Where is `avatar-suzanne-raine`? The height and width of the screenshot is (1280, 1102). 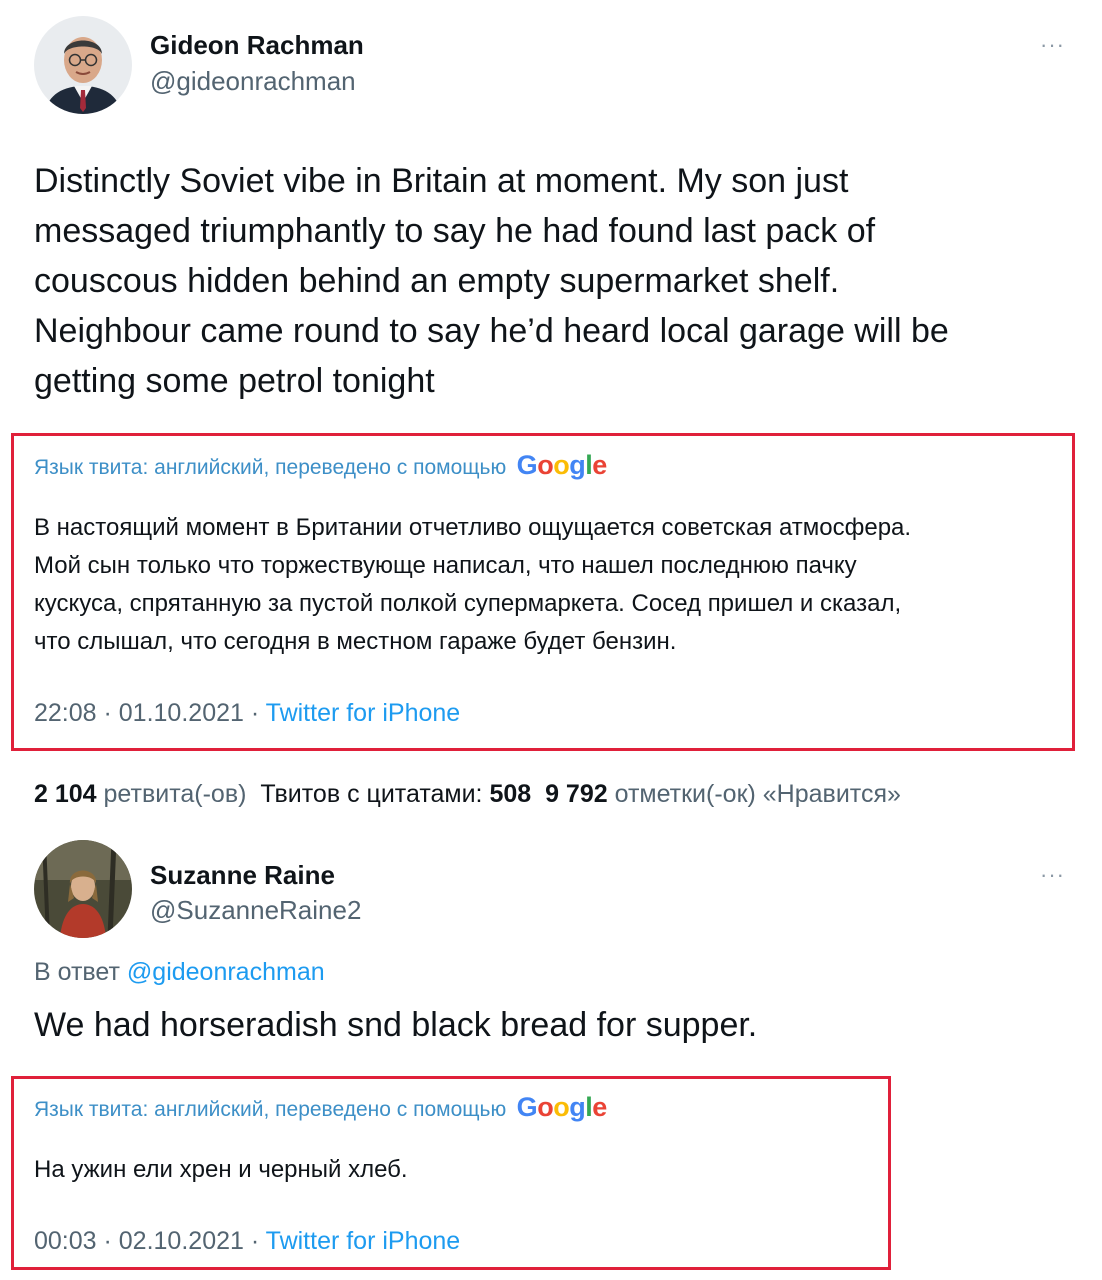
avatar-suzanne-raine is located at coordinates (83, 889).